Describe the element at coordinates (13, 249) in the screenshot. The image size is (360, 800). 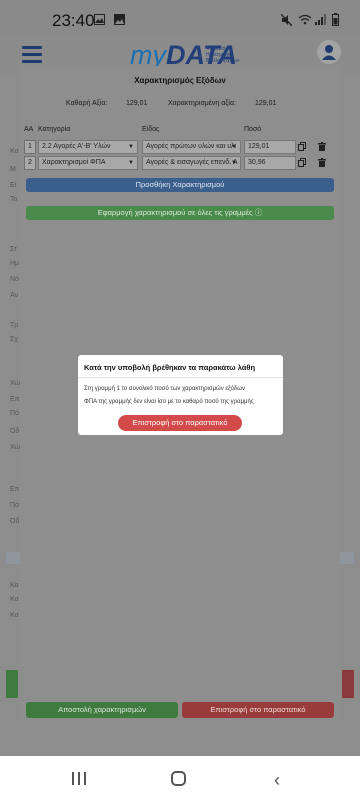
I see `underlay-label: Στ` at that location.